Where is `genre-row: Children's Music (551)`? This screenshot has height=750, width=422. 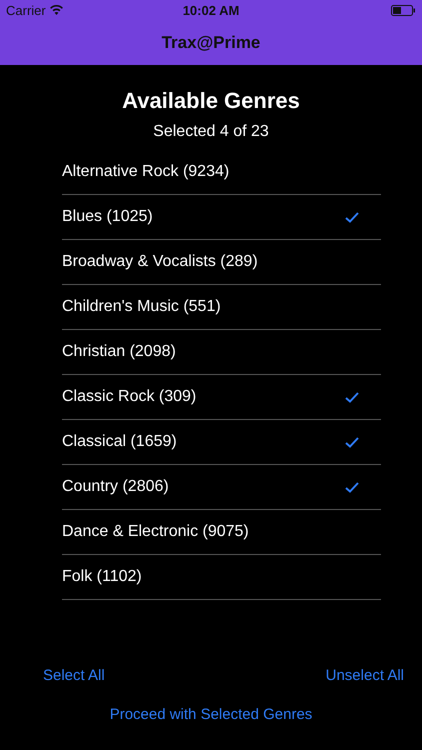 genre-row: Children's Music (551) is located at coordinates (221, 307).